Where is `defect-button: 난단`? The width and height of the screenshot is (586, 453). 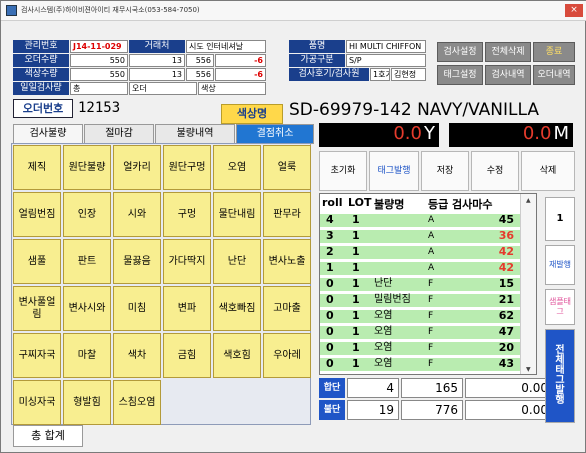 defect-button: 난단 is located at coordinates (237, 261).